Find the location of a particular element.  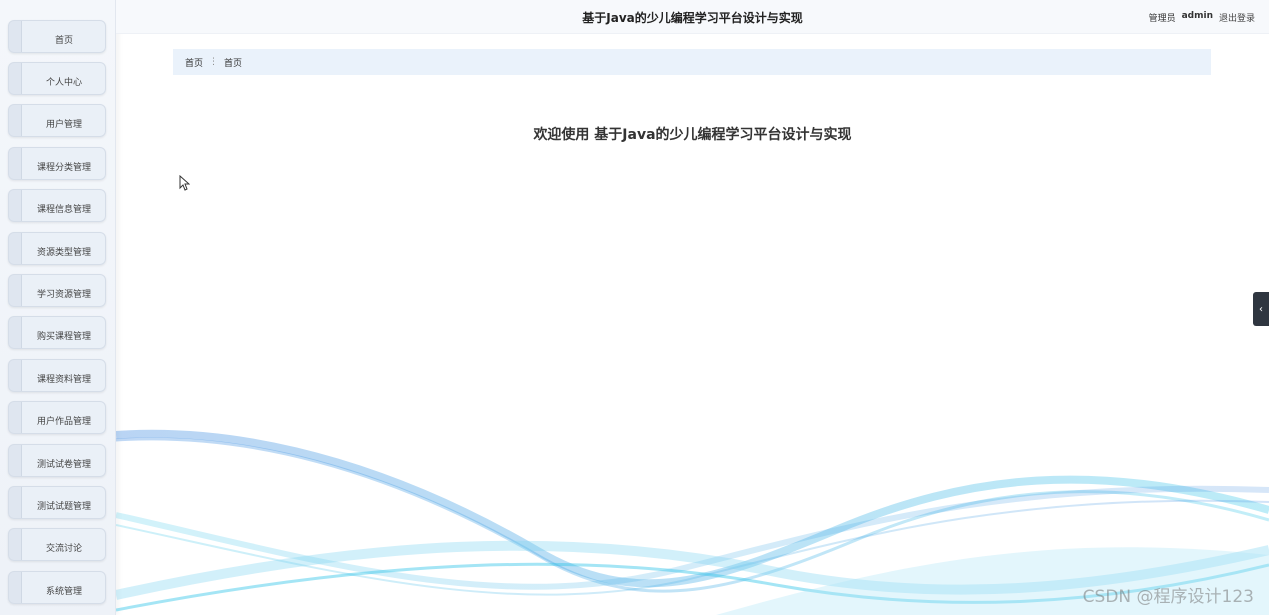

logout-link: 退出登录 is located at coordinates (1237, 17).